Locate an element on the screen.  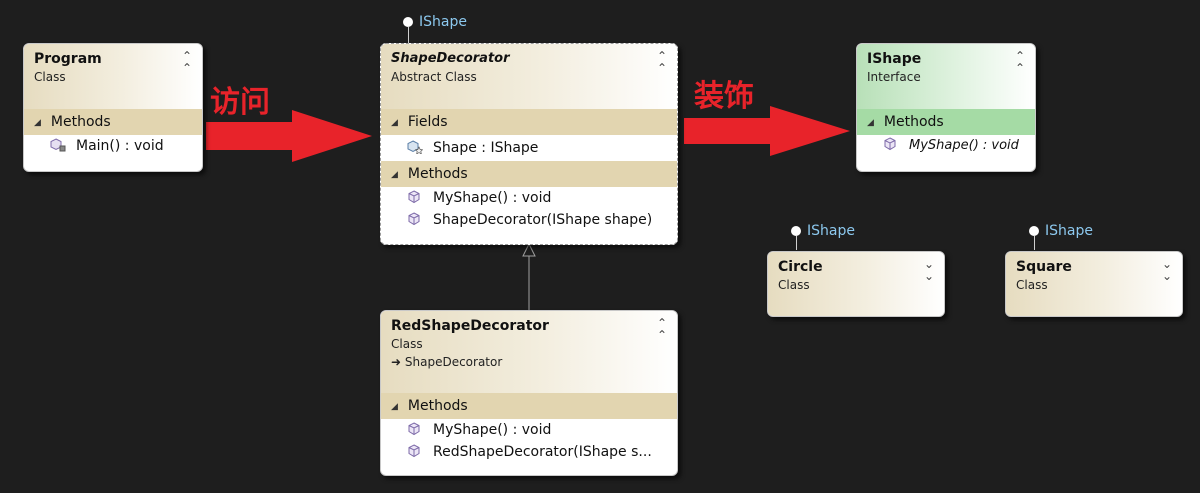
inheritance-arrowhead is located at coordinates (529, 249).